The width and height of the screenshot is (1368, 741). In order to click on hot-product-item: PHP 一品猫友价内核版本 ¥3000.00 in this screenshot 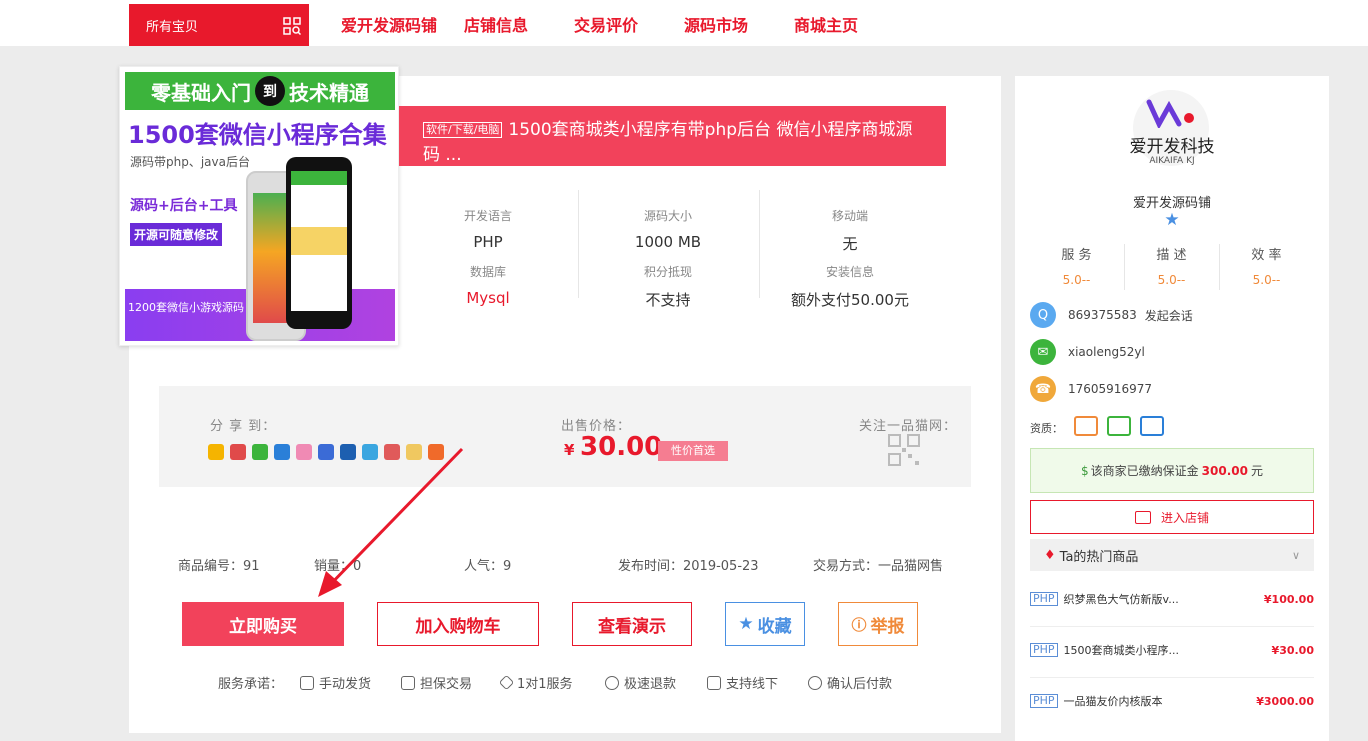, I will do `click(1172, 701)`.